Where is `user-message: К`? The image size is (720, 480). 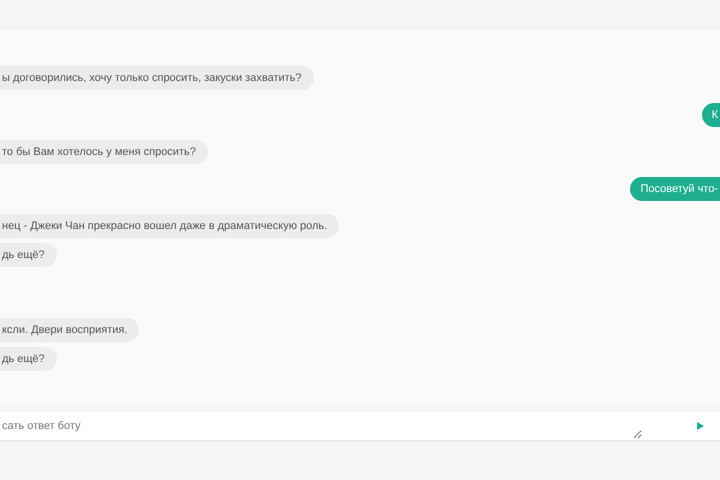 user-message: К is located at coordinates (711, 115).